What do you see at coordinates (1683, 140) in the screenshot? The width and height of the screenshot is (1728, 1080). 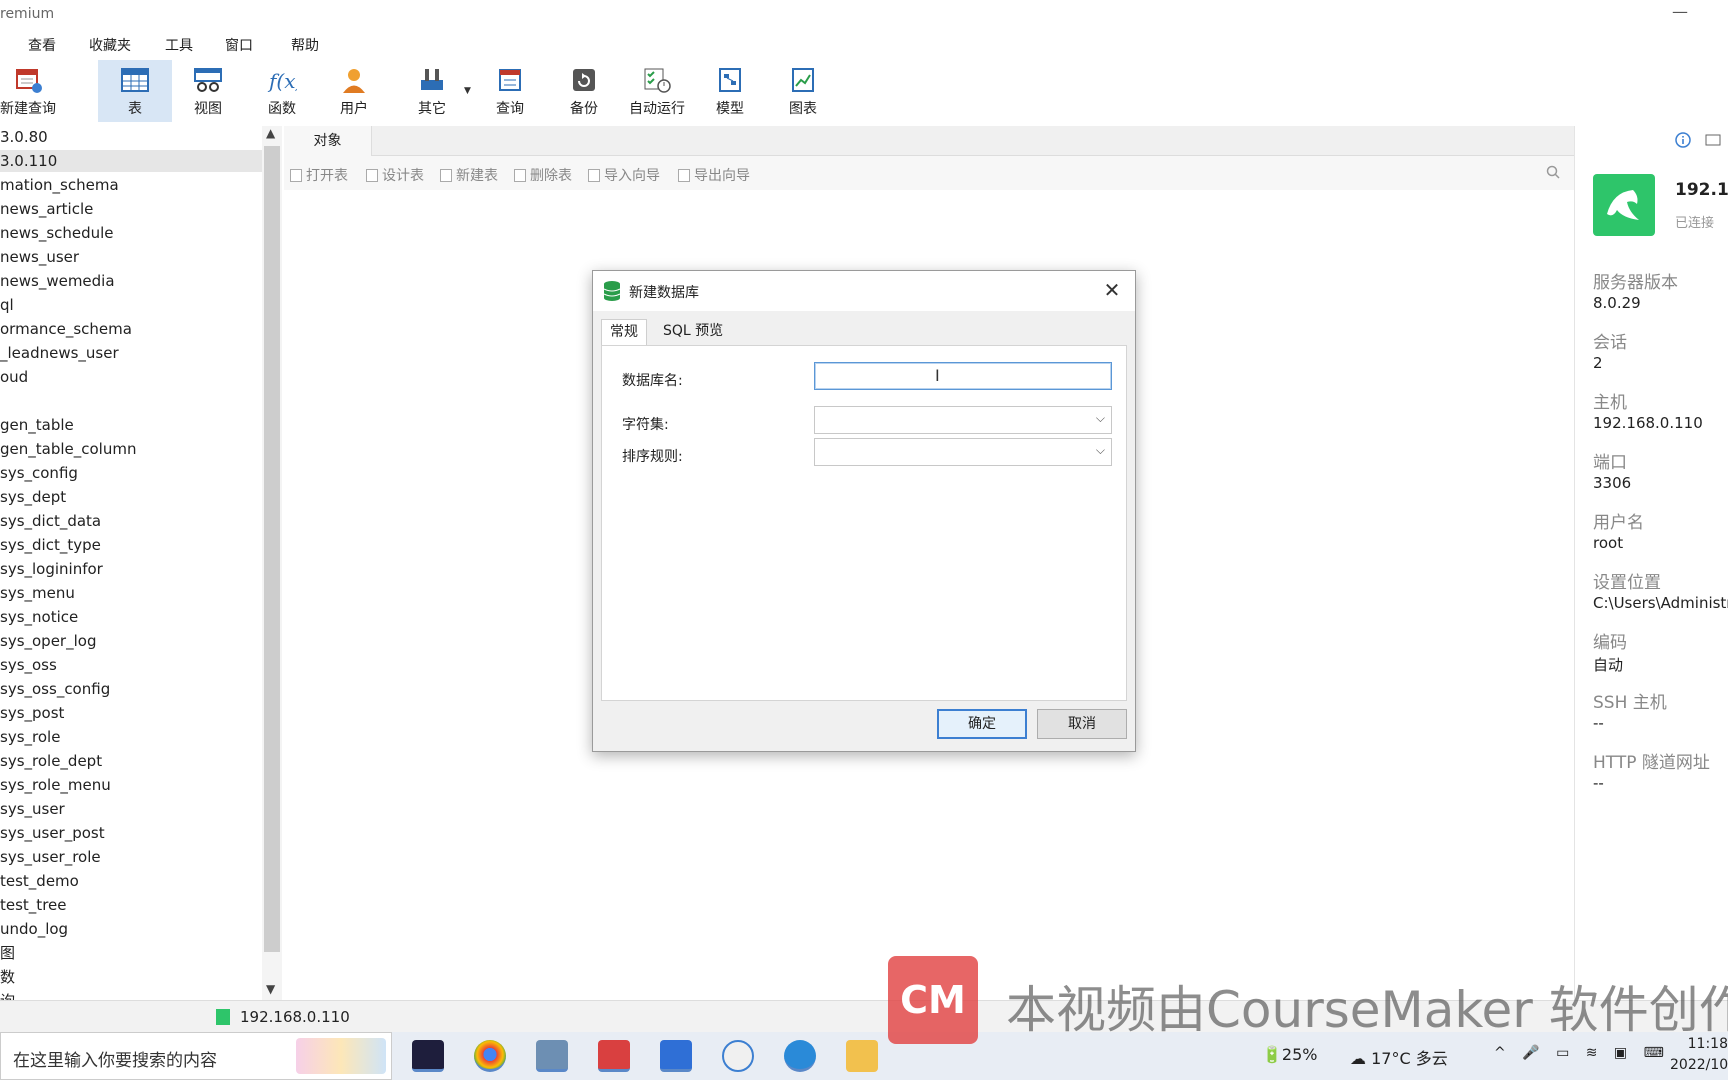 I see `info-icon` at bounding box center [1683, 140].